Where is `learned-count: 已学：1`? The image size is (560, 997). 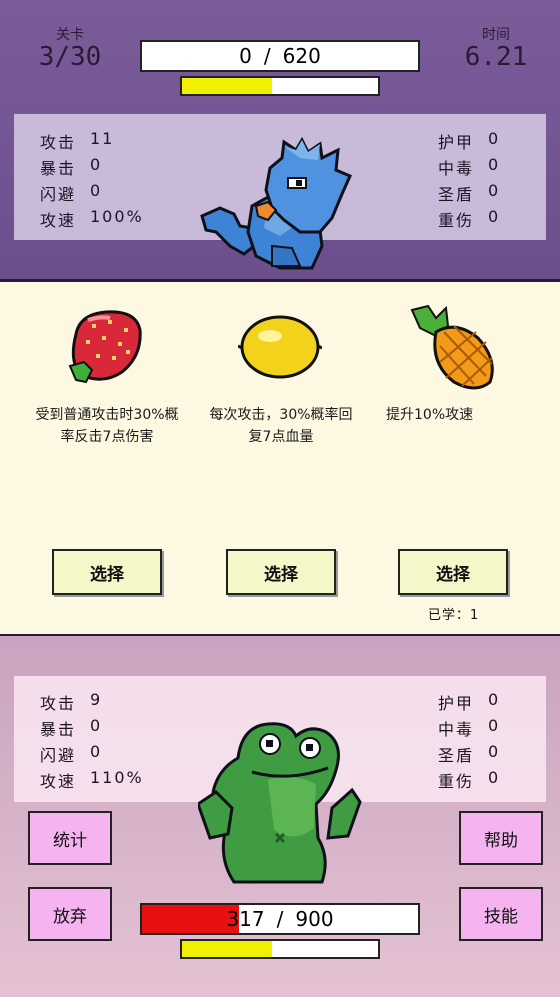
learned-count: 已学：1 is located at coordinates (454, 615).